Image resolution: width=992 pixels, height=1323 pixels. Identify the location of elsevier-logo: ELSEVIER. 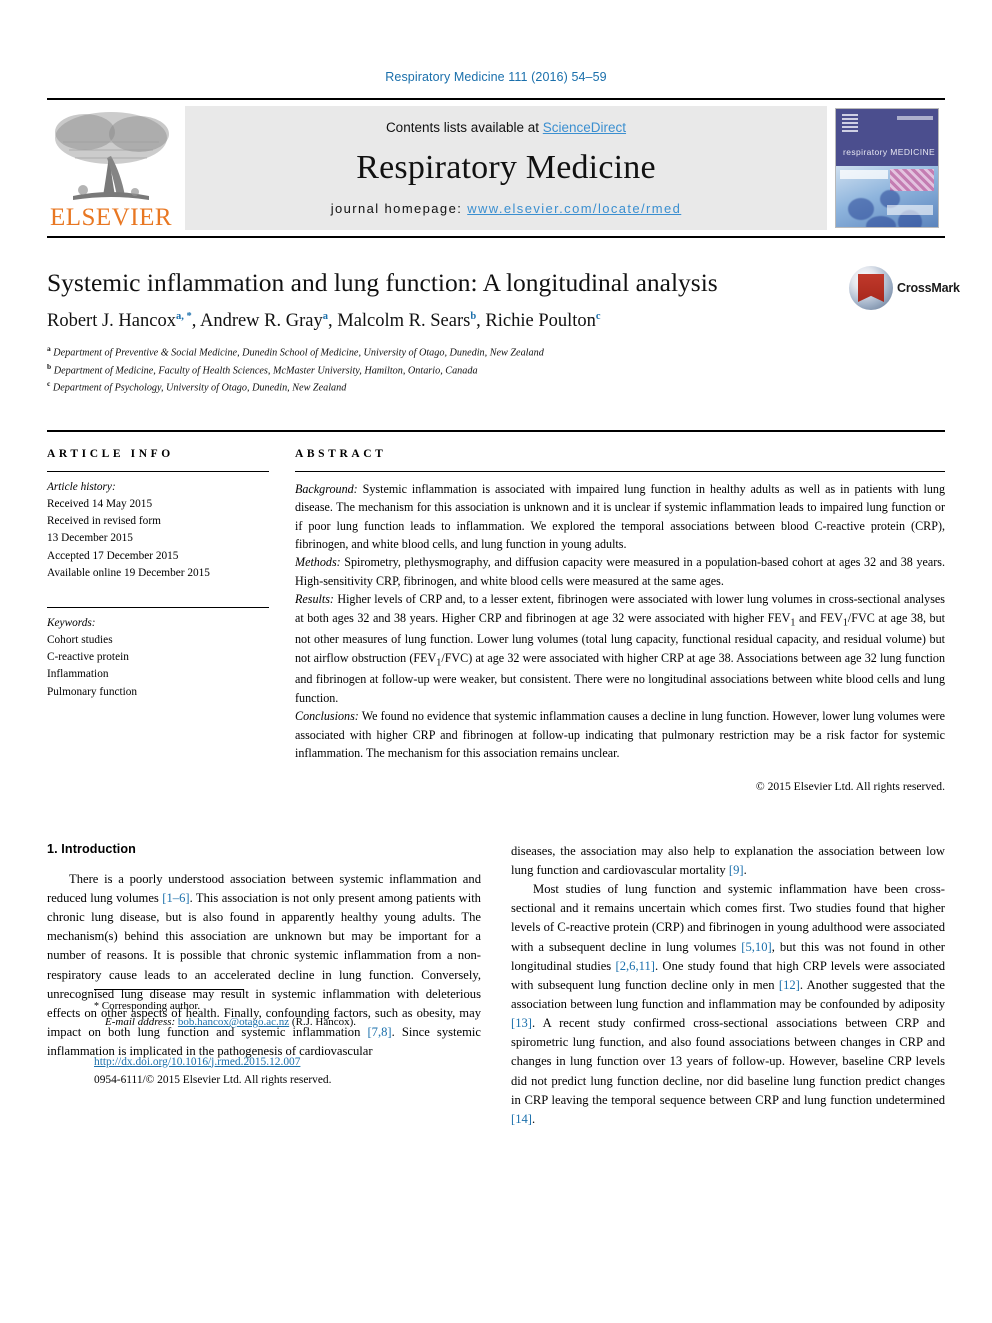
(111, 168).